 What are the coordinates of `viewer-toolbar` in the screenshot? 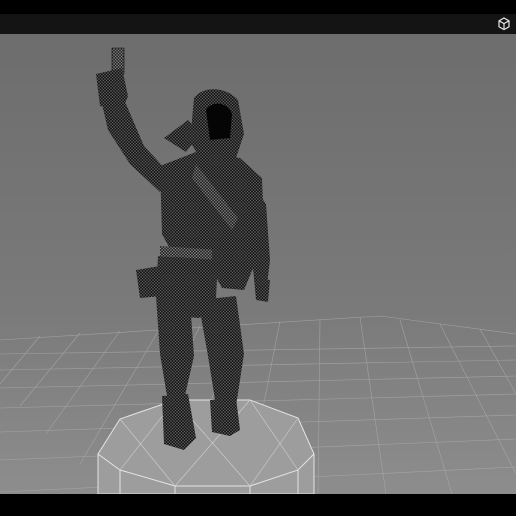 It's located at (258, 24).